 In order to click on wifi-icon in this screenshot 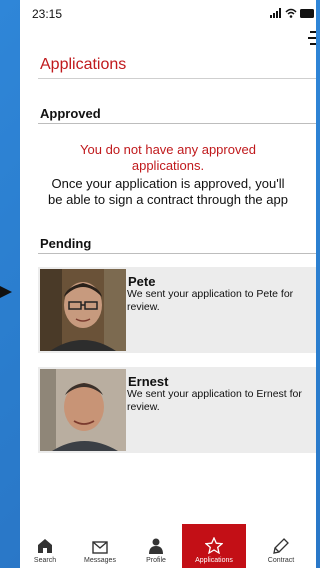, I will do `click(291, 13)`.